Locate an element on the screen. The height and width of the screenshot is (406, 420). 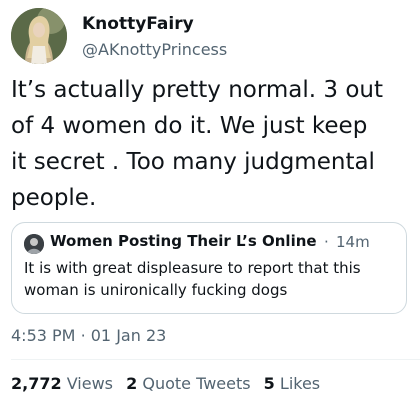
quote-author-avatar is located at coordinates (34, 244).